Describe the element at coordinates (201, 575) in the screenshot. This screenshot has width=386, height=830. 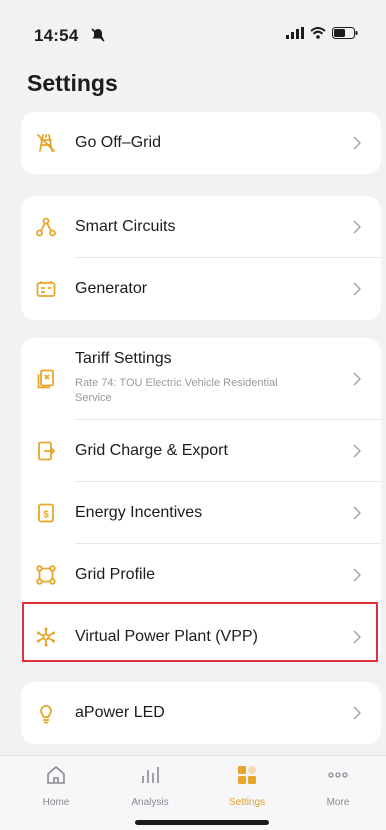
I see `row-grid-profile: Grid Profile` at that location.